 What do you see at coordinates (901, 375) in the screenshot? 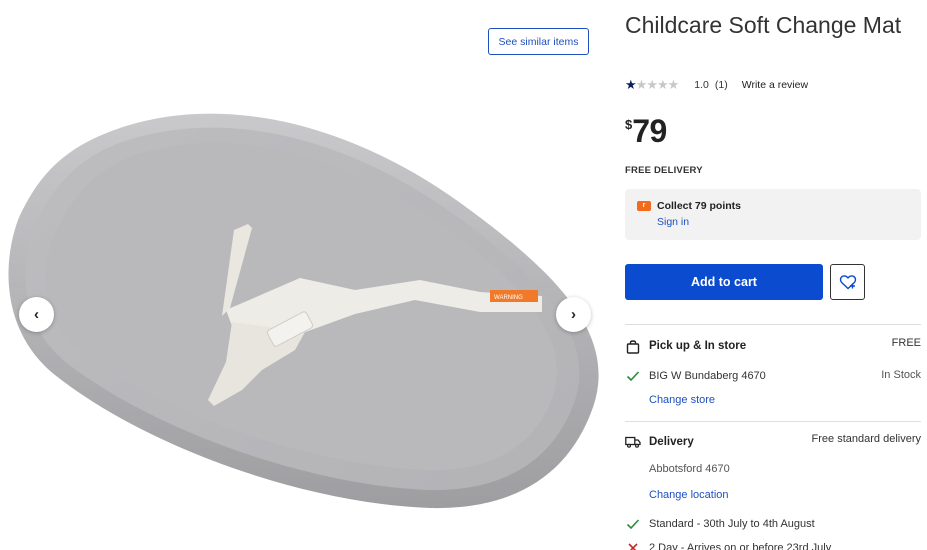
I see `stock-status: In Stock` at bounding box center [901, 375].